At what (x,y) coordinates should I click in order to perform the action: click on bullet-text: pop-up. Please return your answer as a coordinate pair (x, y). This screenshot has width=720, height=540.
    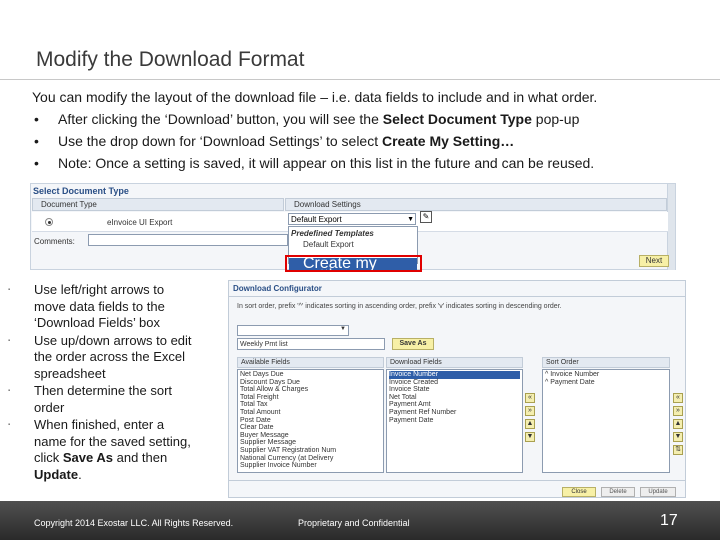
    Looking at the image, I should click on (555, 119).